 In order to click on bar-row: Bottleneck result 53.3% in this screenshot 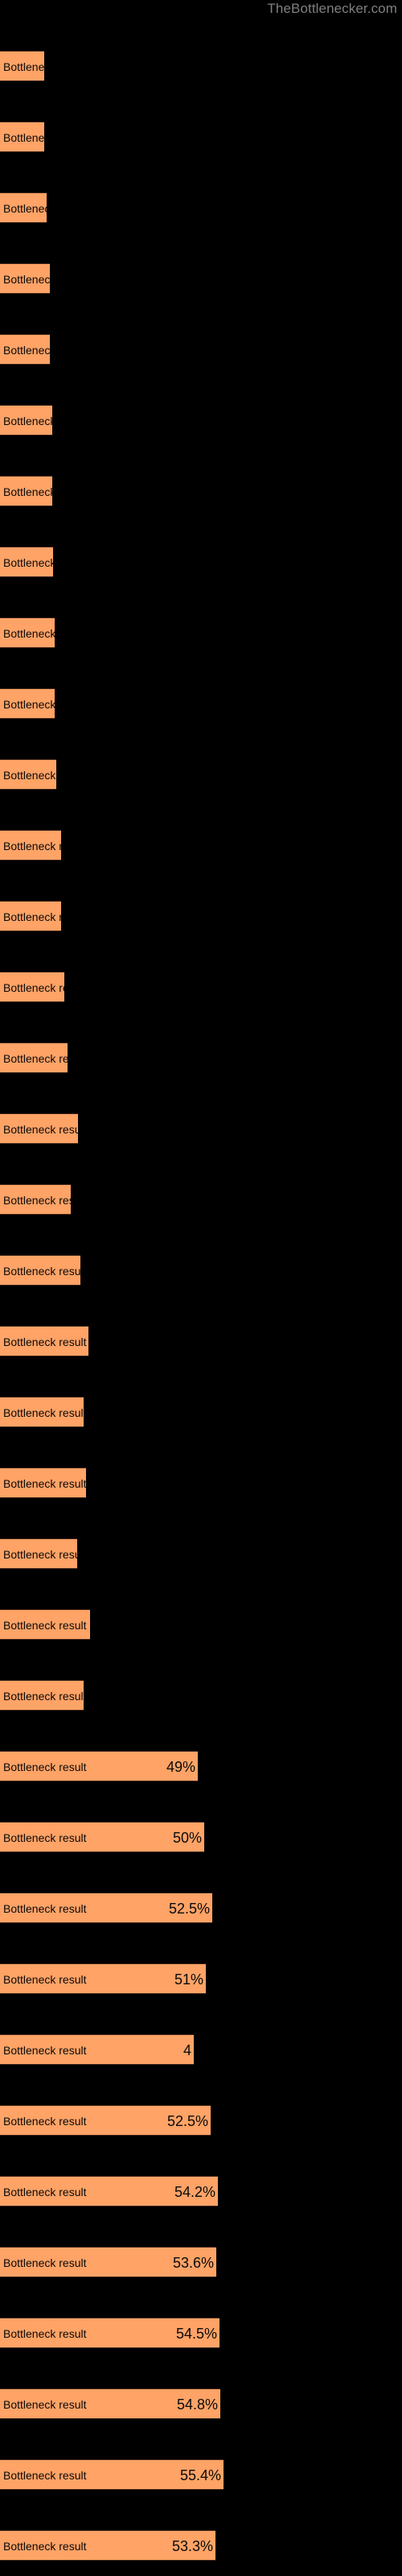, I will do `click(107, 2545)`.